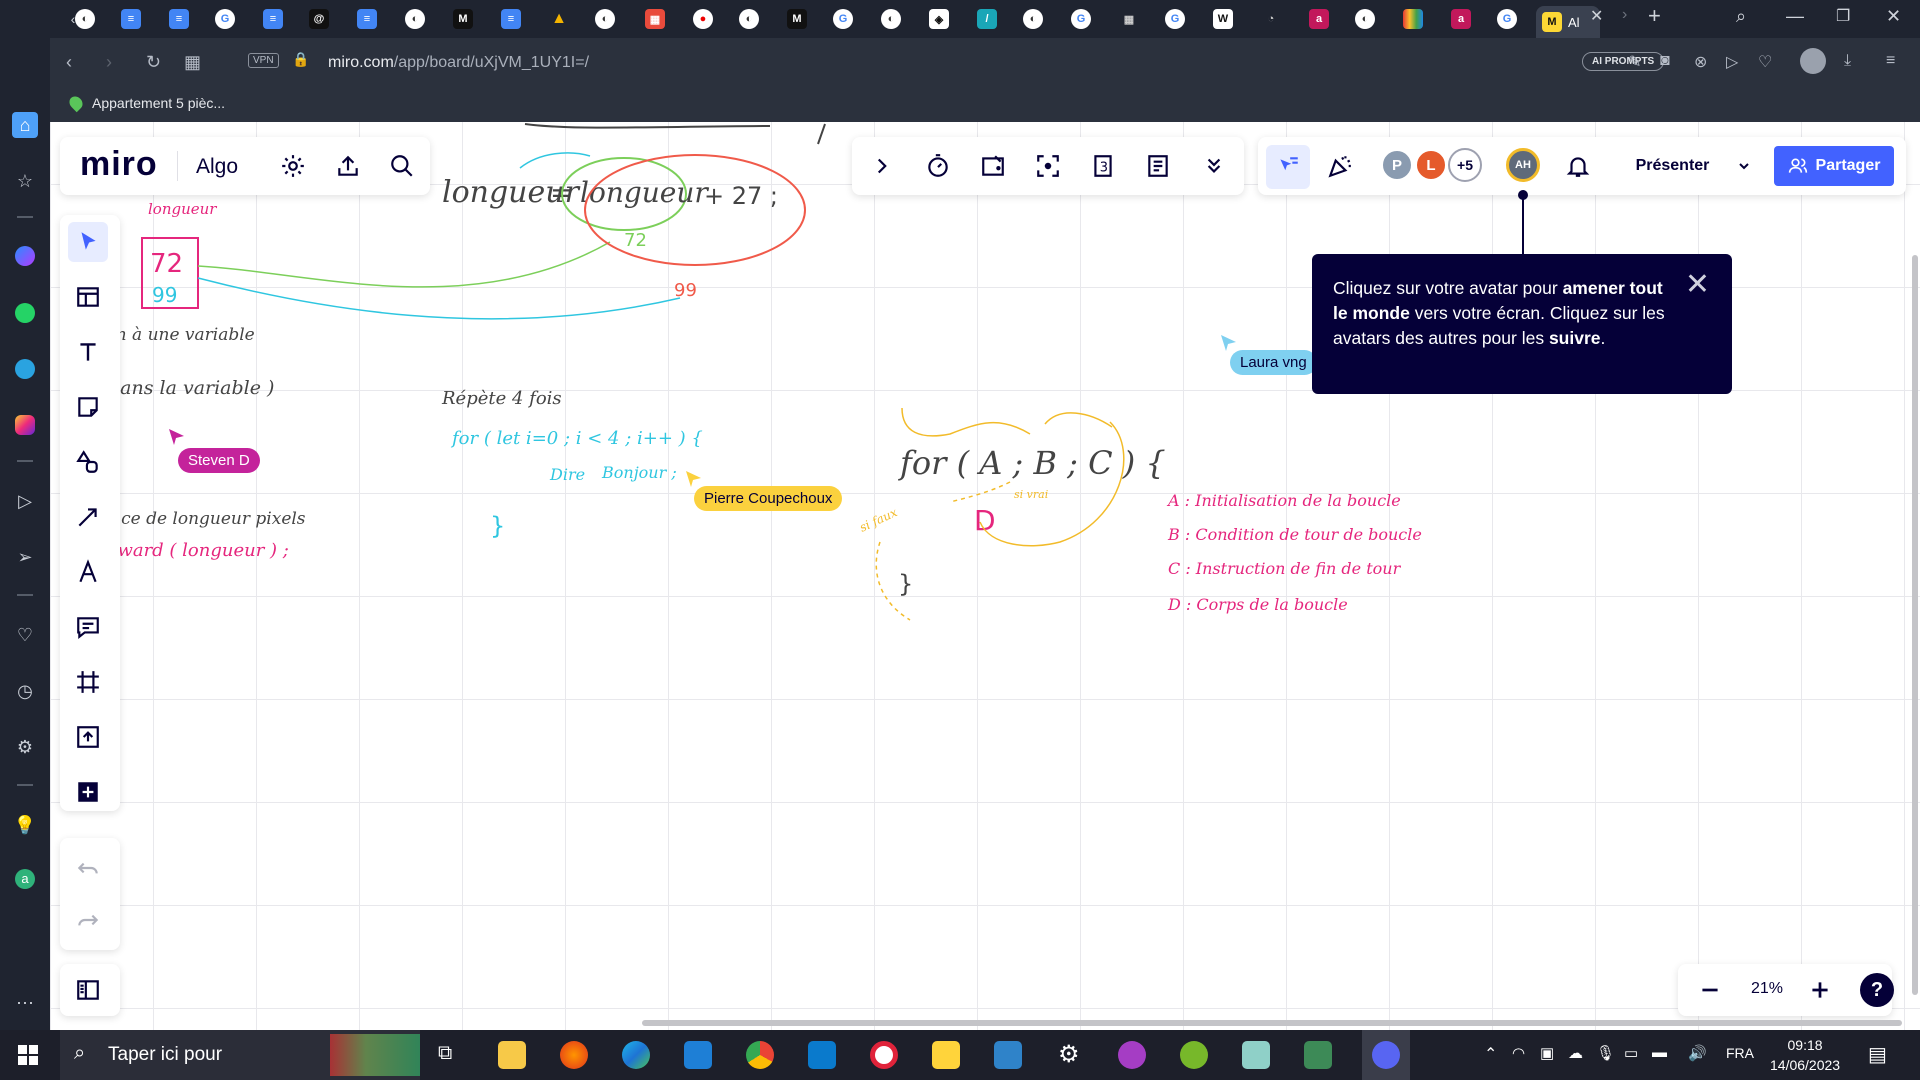  I want to click on sticky-note-icon, so click(88, 407).